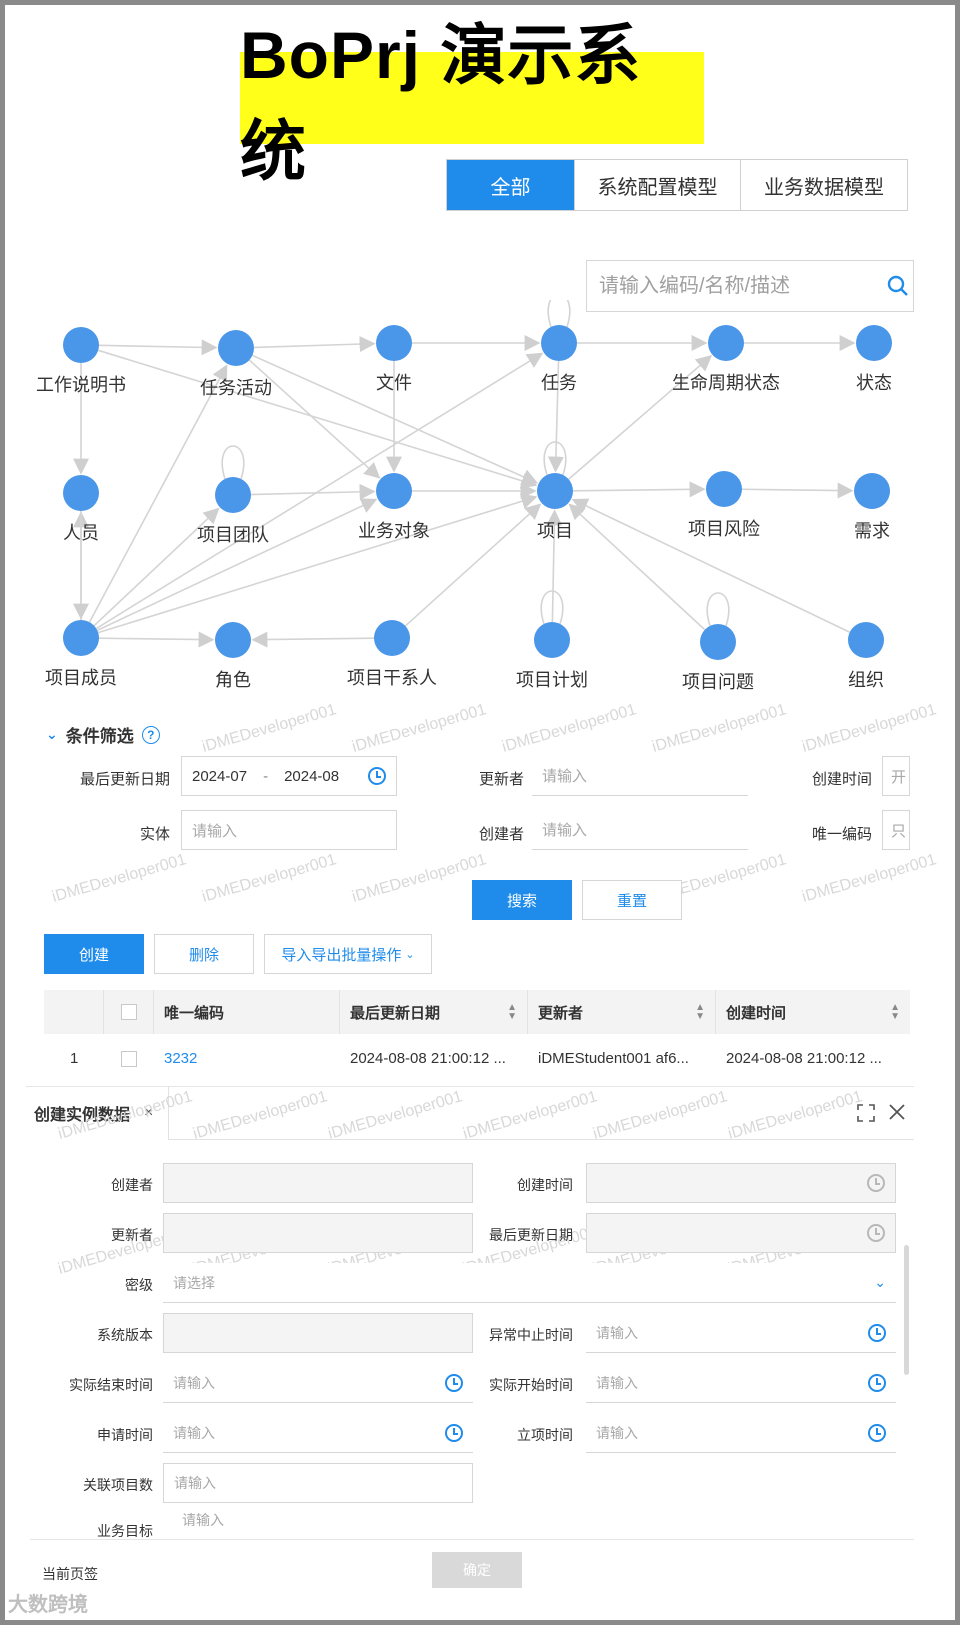 The image size is (960, 1625). I want to click on row-code-link: 3232, so click(247, 1058).